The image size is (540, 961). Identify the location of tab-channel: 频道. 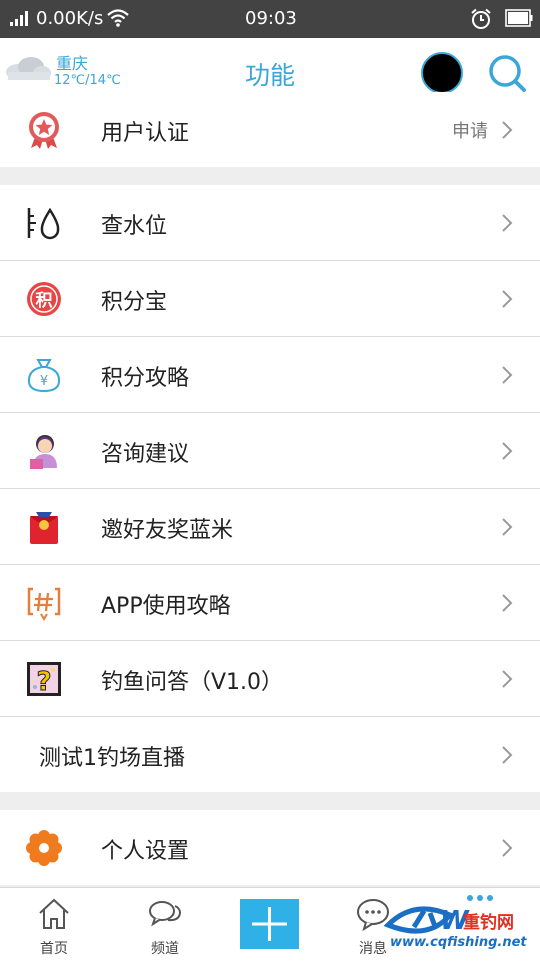
(165, 924).